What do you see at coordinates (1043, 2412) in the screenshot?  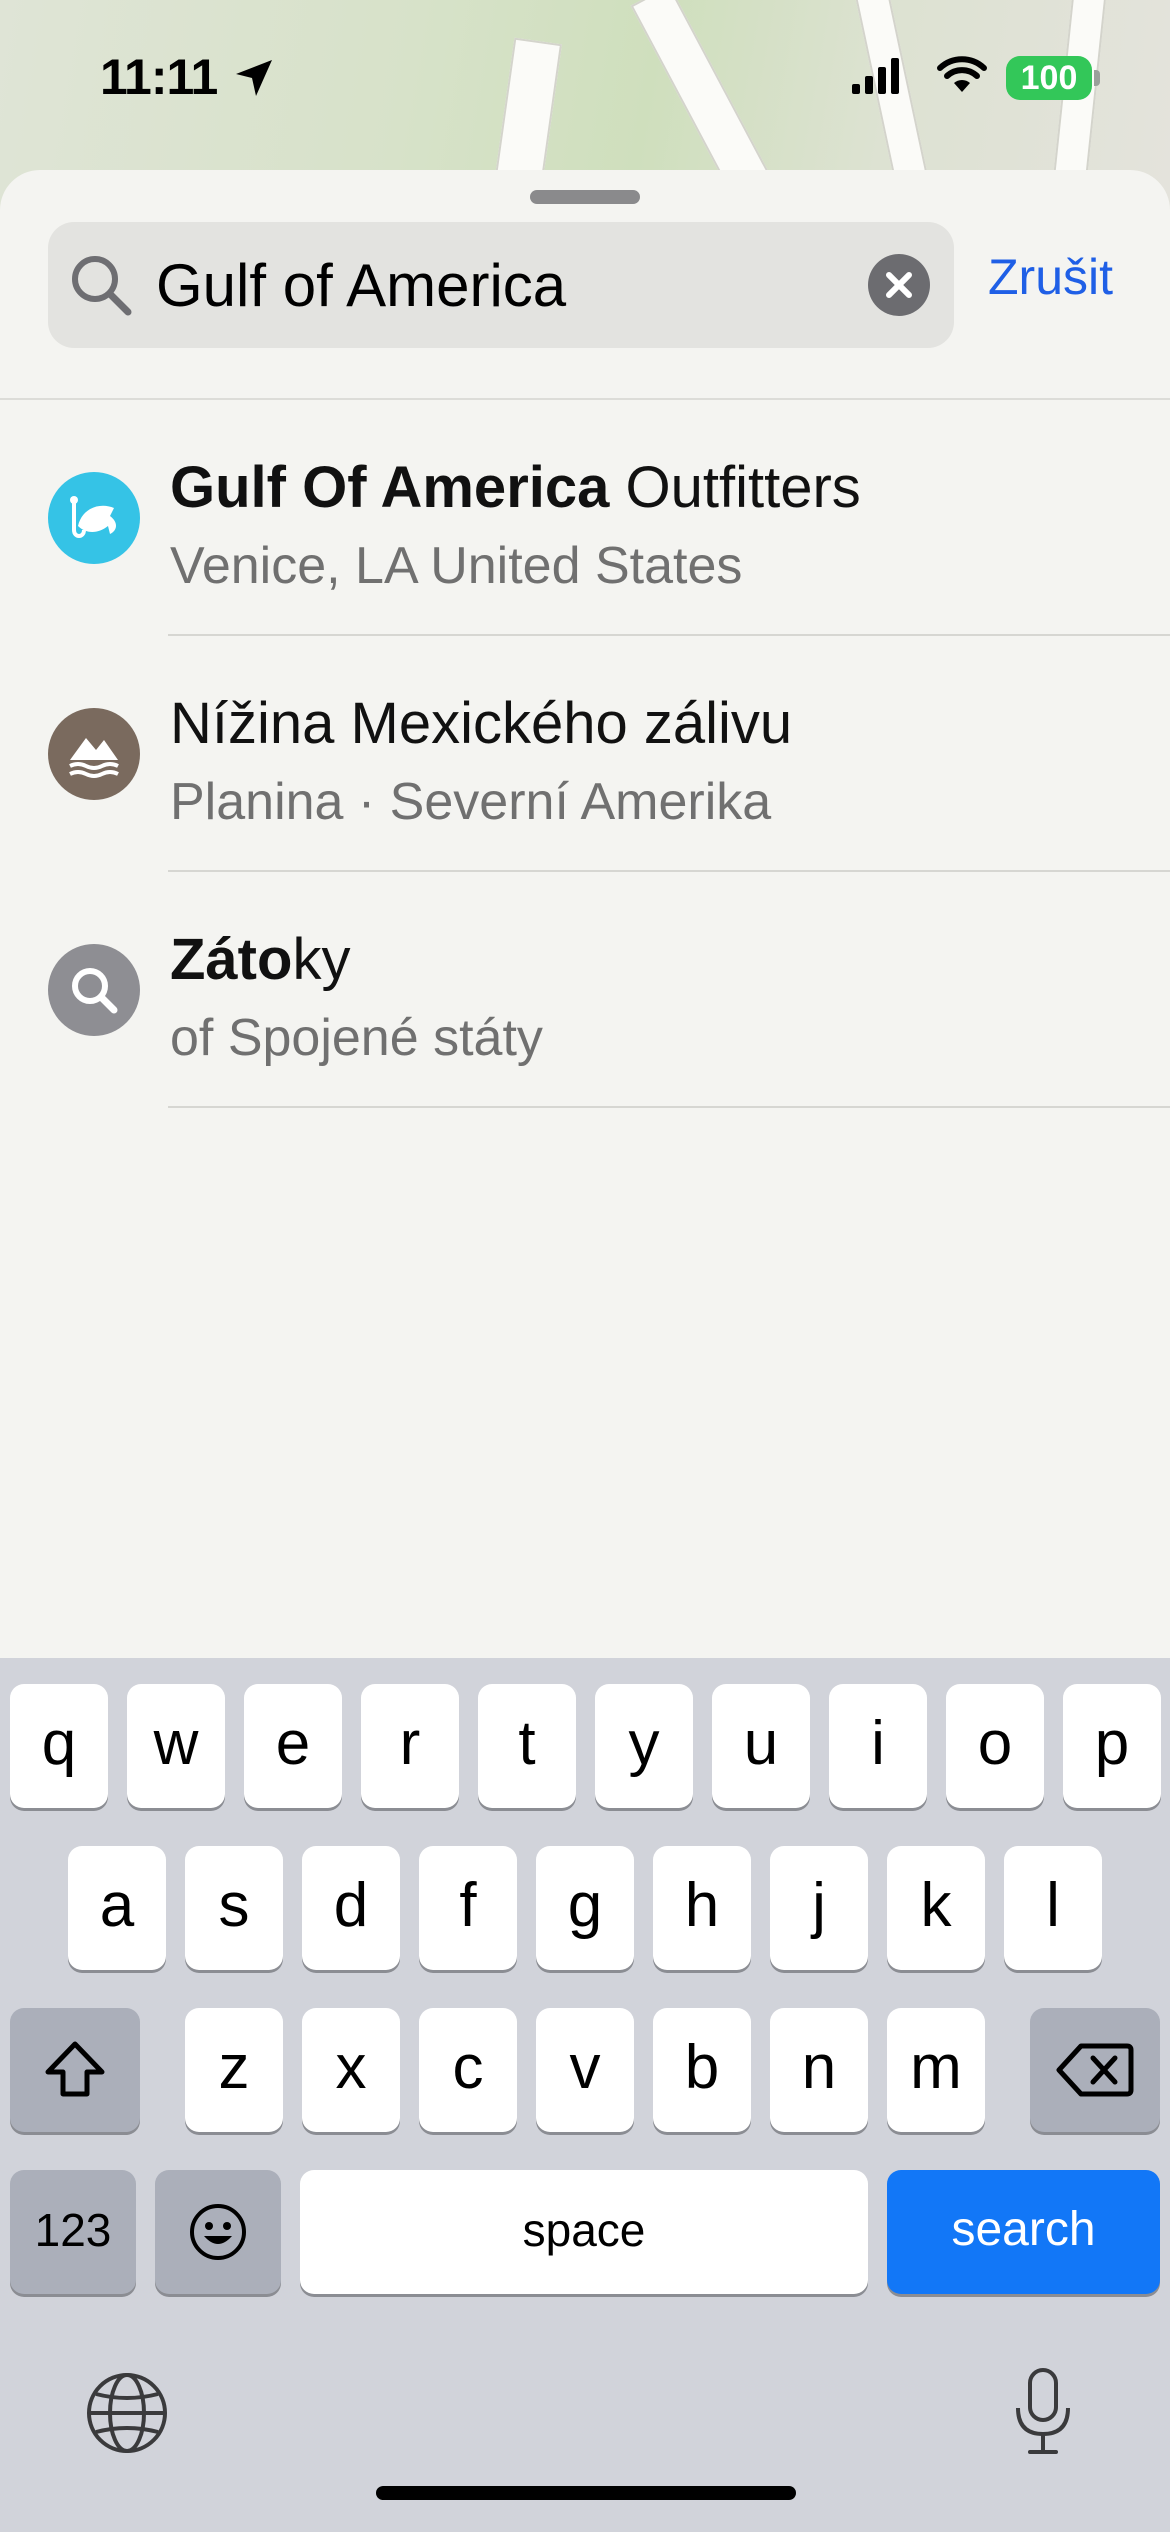 I see `microphone-icon` at bounding box center [1043, 2412].